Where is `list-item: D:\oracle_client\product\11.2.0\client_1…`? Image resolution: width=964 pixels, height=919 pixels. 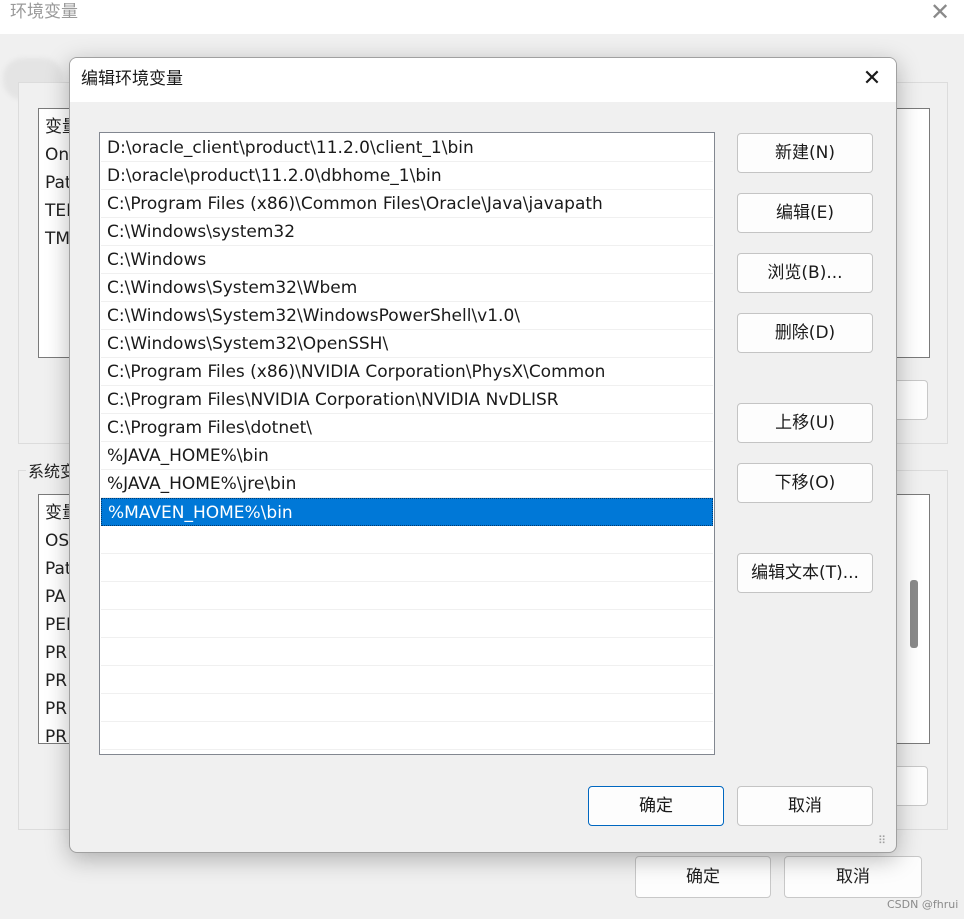
list-item: D:\oracle_client\product\11.2.0\client_1… is located at coordinates (407, 148).